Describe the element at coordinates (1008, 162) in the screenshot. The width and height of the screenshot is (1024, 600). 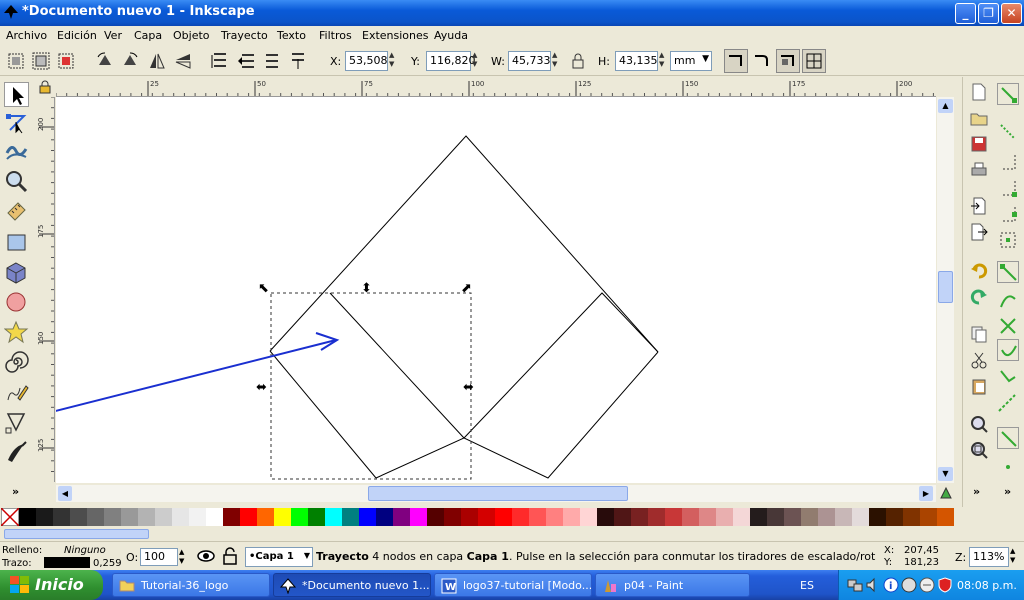
I see `snap-bbox-edge-icon` at that location.